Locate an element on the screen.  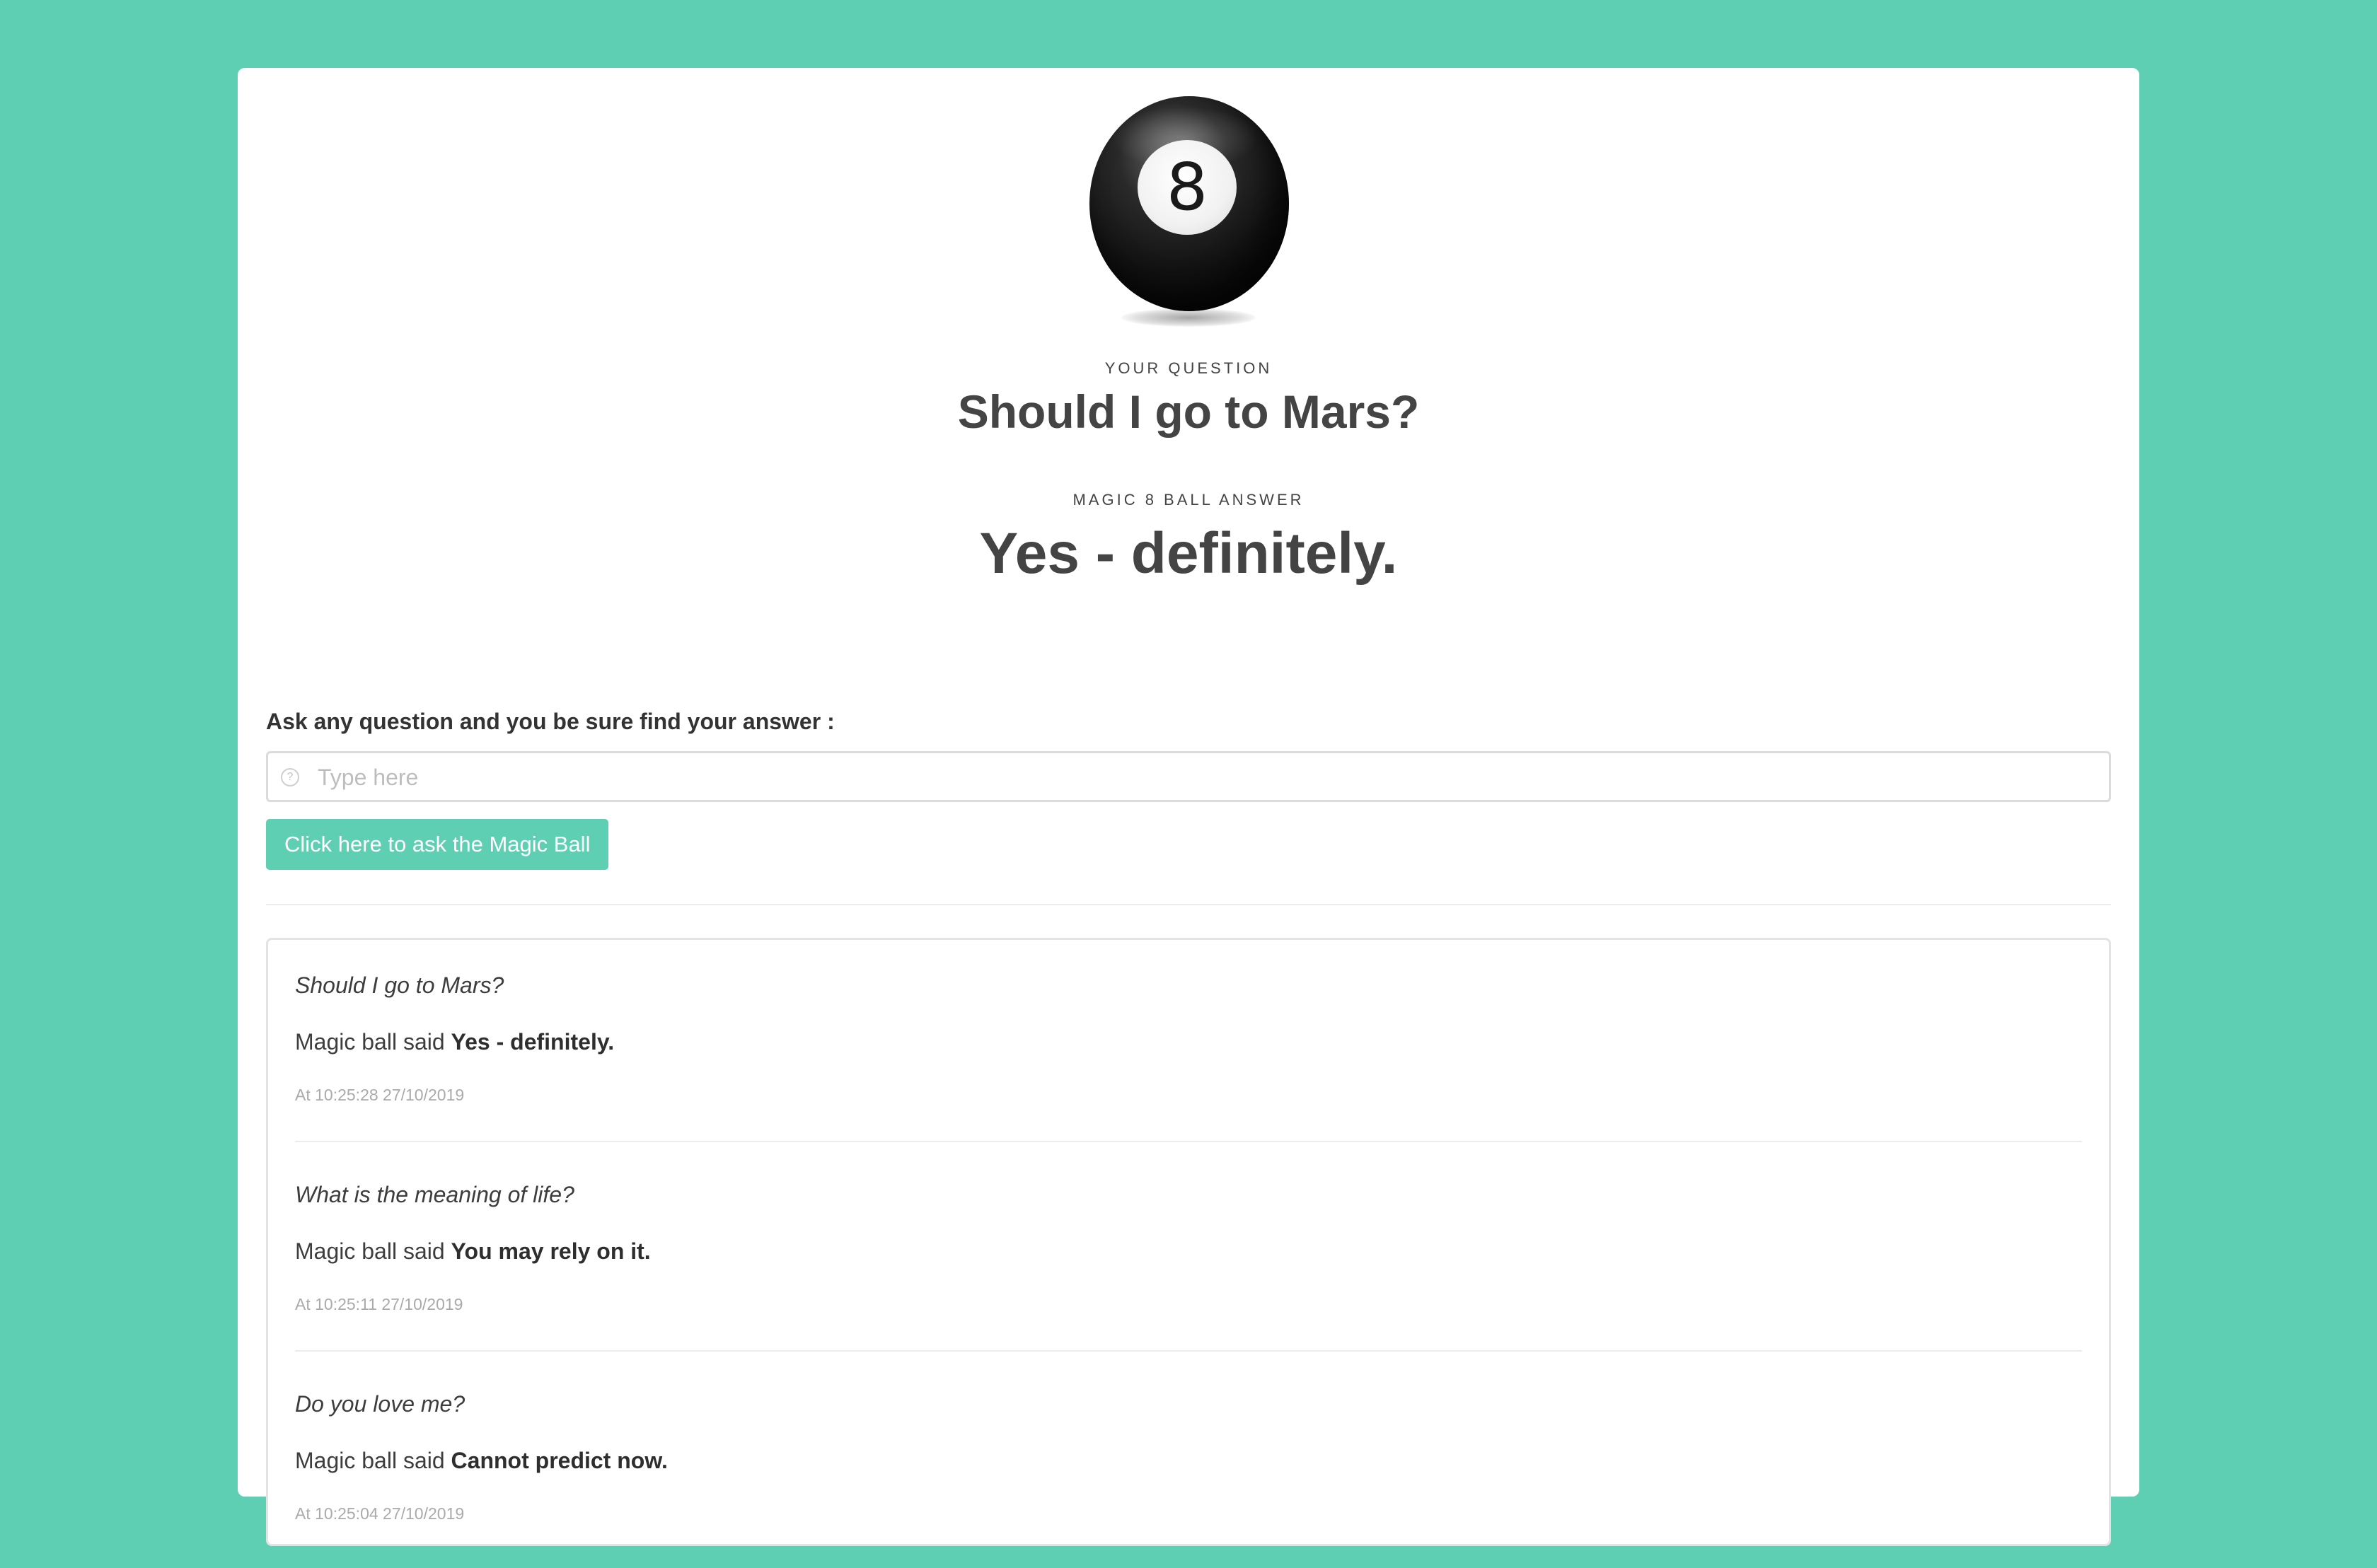
history-answer-text: Cannot predict now. is located at coordinates (560, 1460).